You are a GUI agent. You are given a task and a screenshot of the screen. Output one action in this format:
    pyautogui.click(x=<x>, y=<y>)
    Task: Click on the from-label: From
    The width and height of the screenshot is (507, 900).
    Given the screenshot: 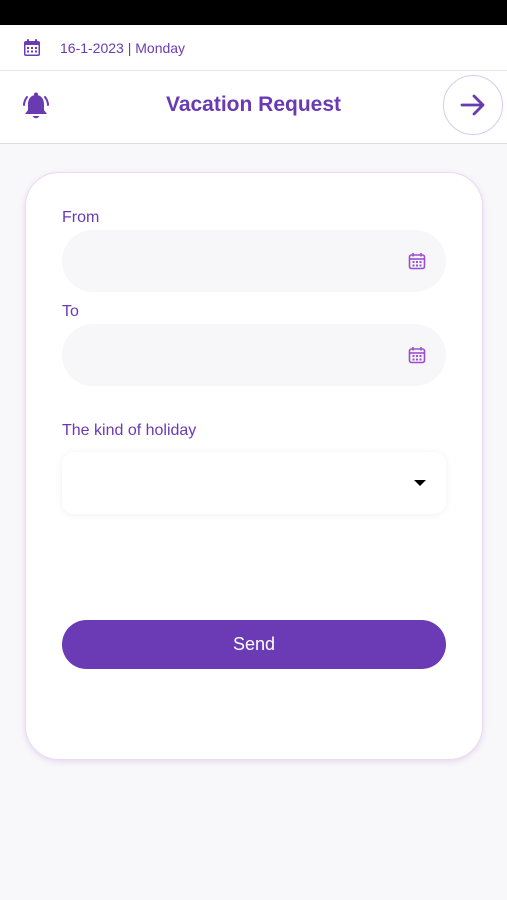 What is the action you would take?
    pyautogui.click(x=81, y=217)
    